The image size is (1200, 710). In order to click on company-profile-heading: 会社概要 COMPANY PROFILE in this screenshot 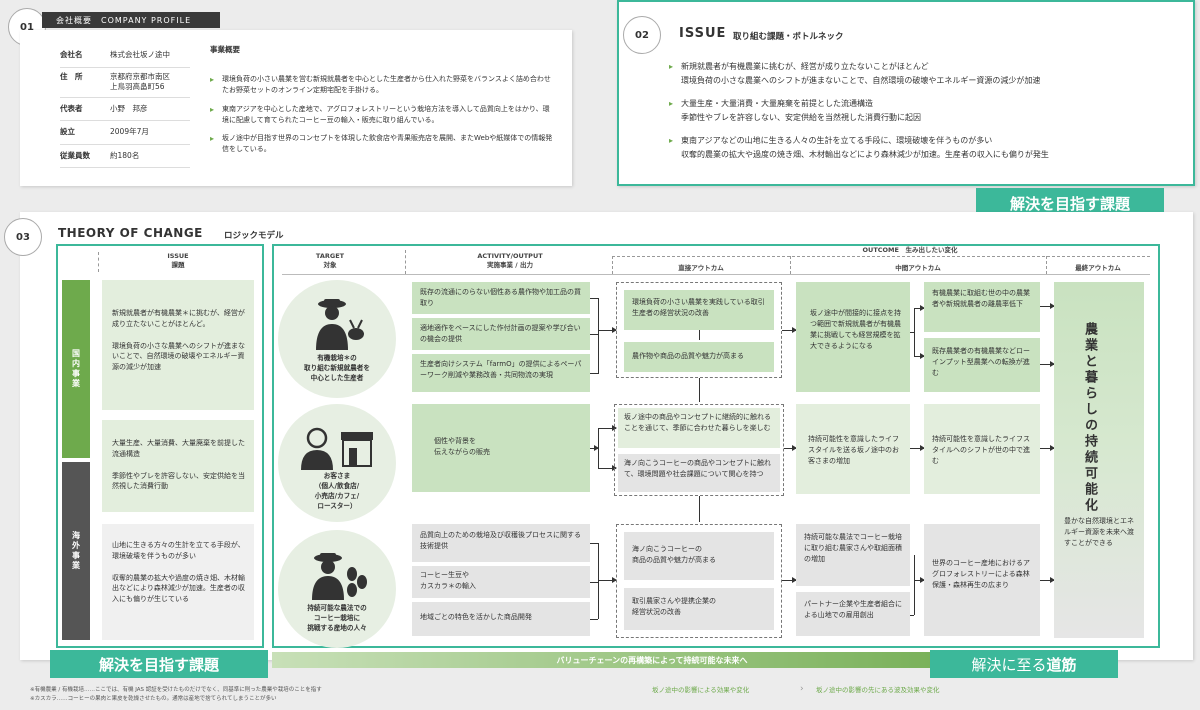, I will do `click(131, 20)`.